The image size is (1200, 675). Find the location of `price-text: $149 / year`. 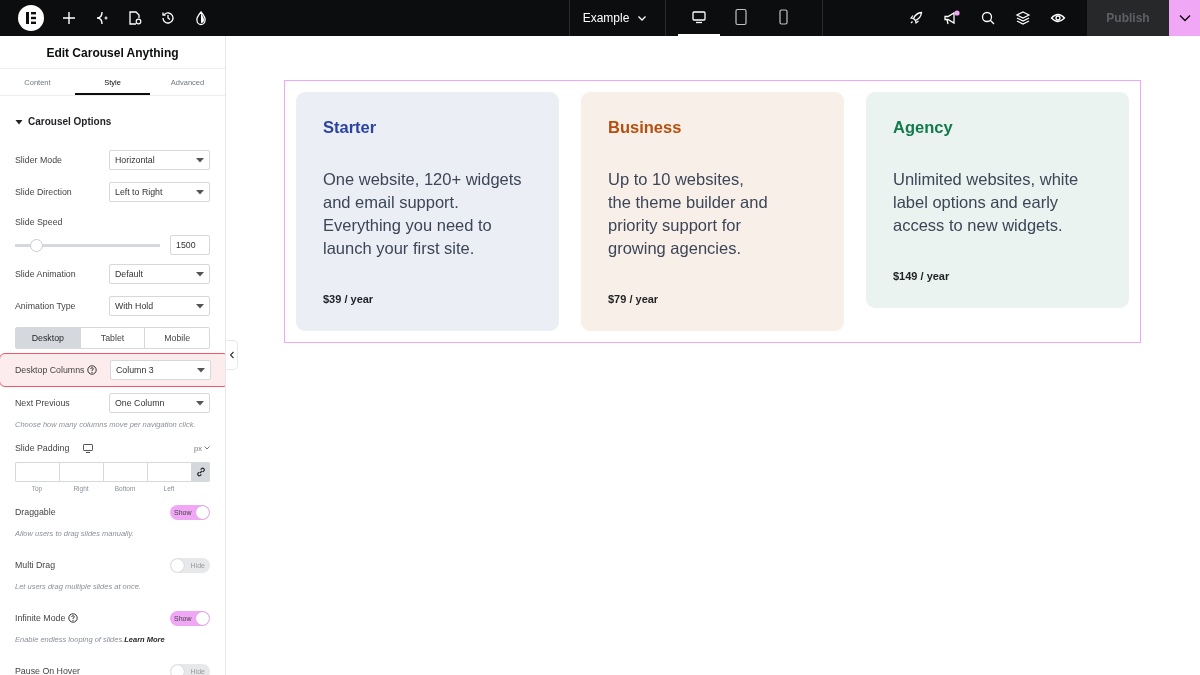

price-text: $149 / year is located at coordinates (922, 276).